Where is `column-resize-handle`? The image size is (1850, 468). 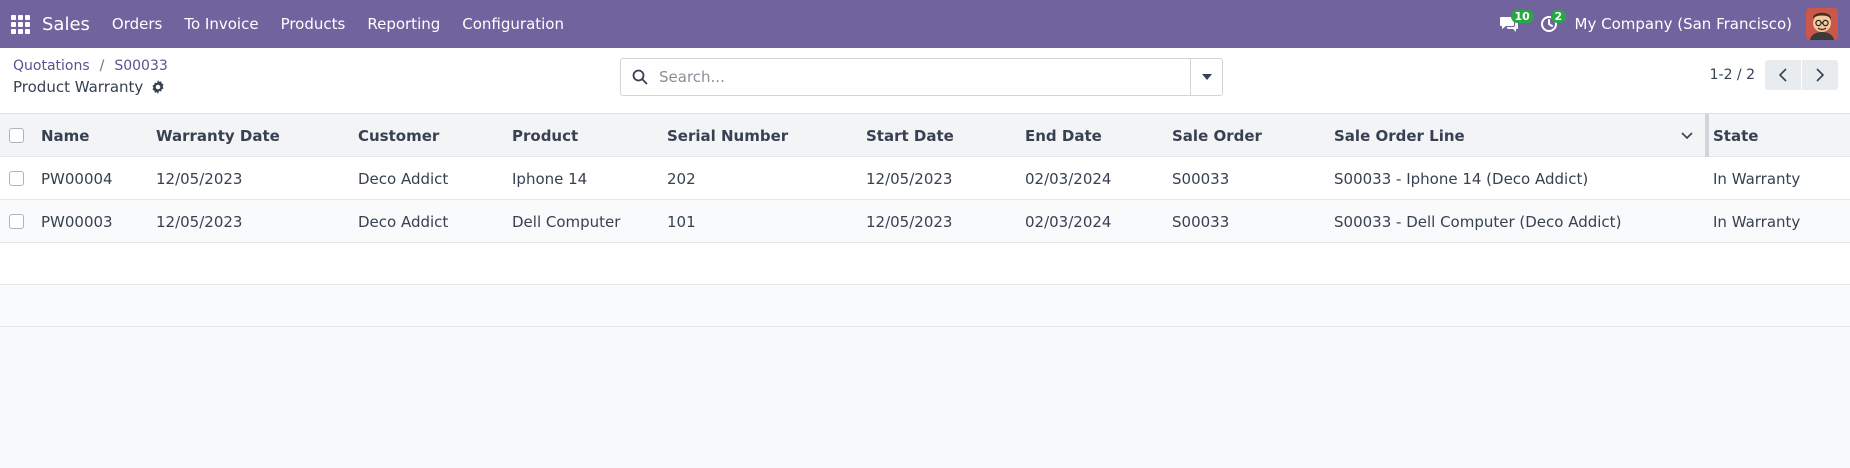 column-resize-handle is located at coordinates (1707, 135).